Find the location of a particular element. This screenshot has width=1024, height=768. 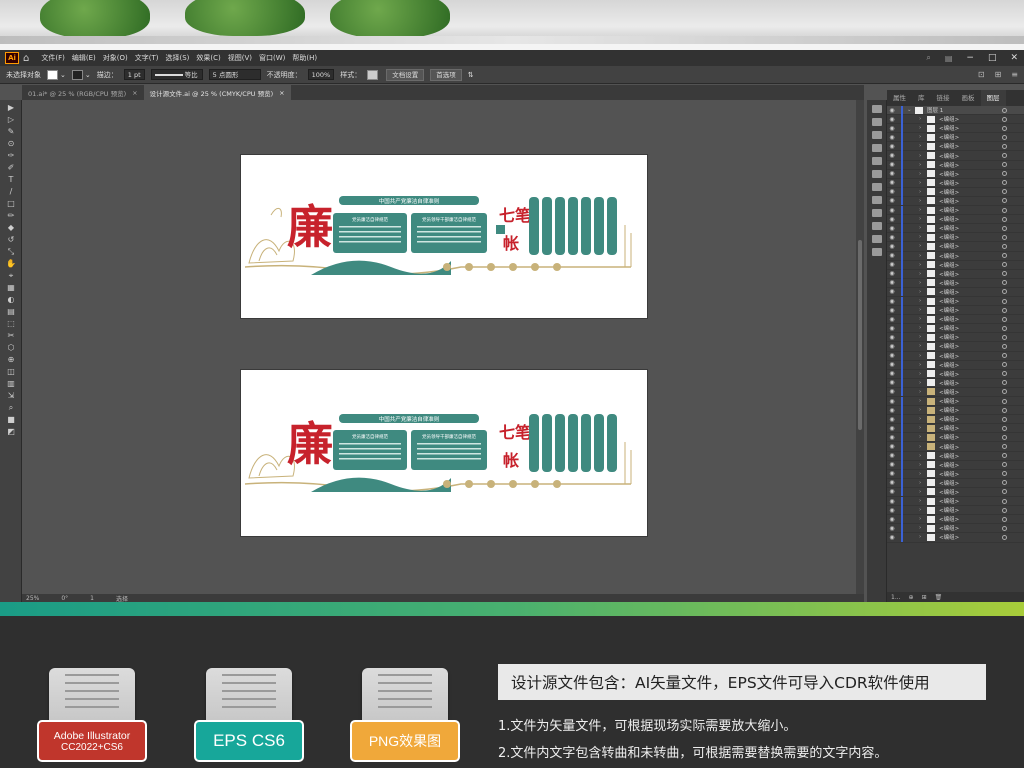

fill-swatch: ⌄ is located at coordinates (56, 74).